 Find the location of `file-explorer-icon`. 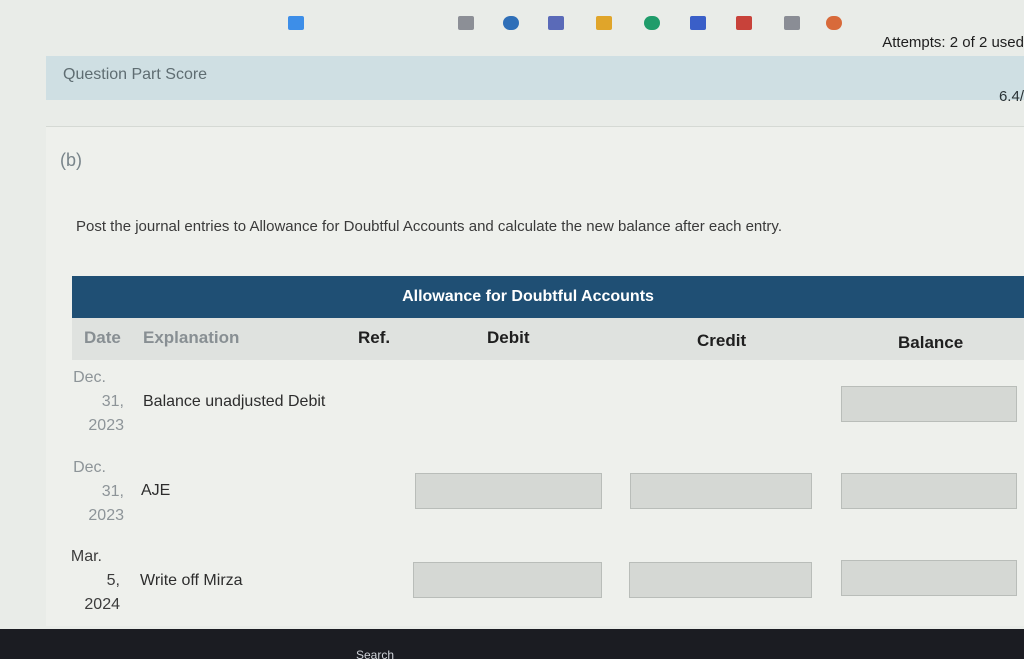

file-explorer-icon is located at coordinates (604, 23).